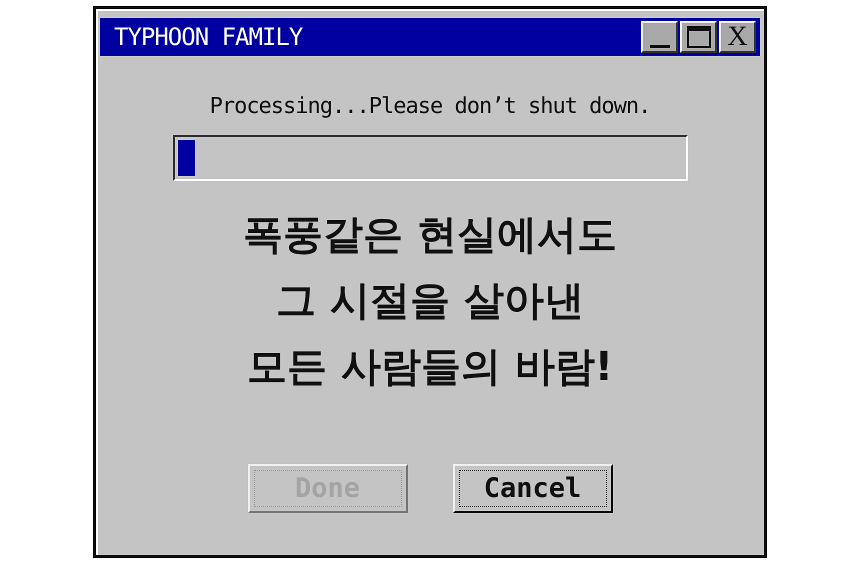 Image resolution: width=860 pixels, height=566 pixels. I want to click on minimize-button, so click(659, 37).